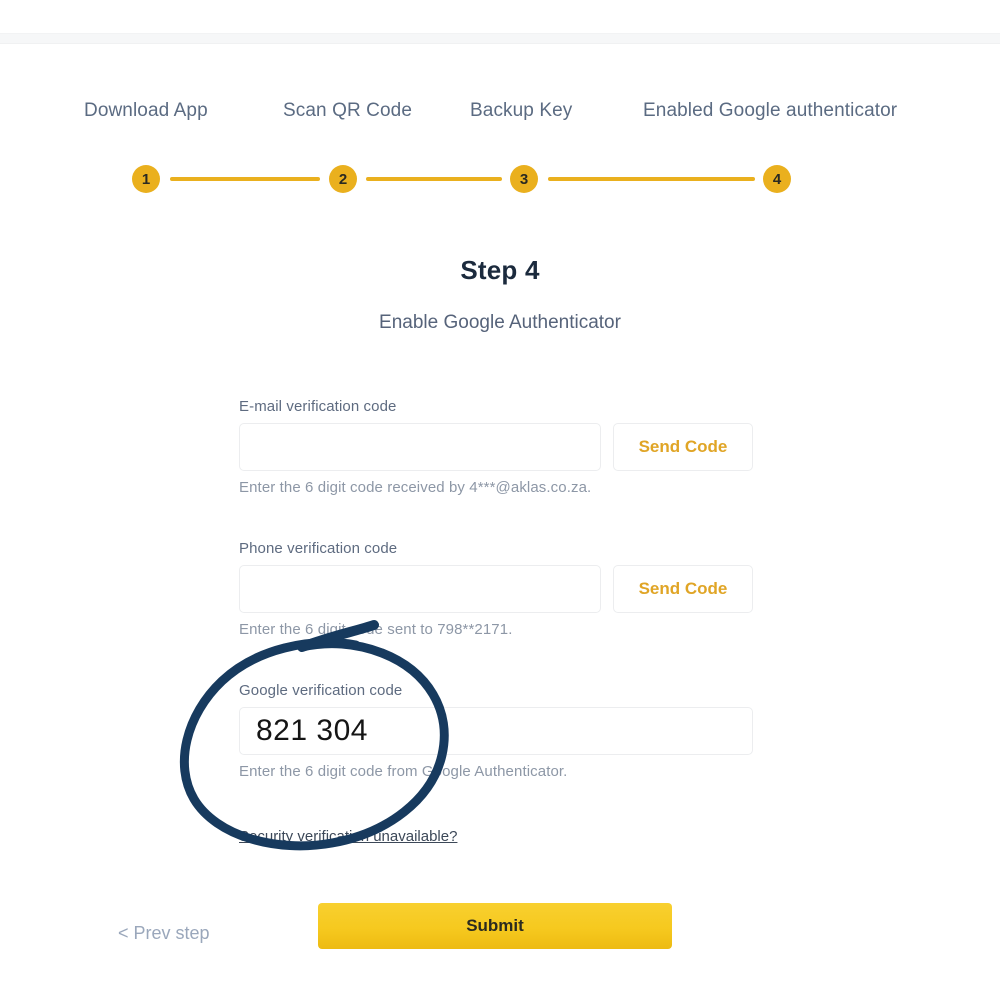 The image size is (1000, 1000). I want to click on security-verification-unavailable-link: Security verification unavailable?, so click(348, 836).